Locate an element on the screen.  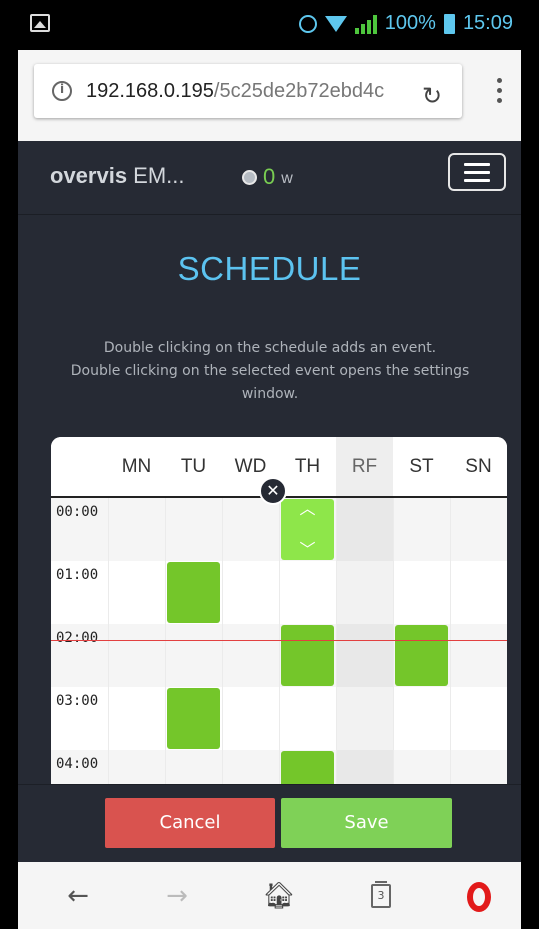
time-label: 02:00 is located at coordinates (77, 638).